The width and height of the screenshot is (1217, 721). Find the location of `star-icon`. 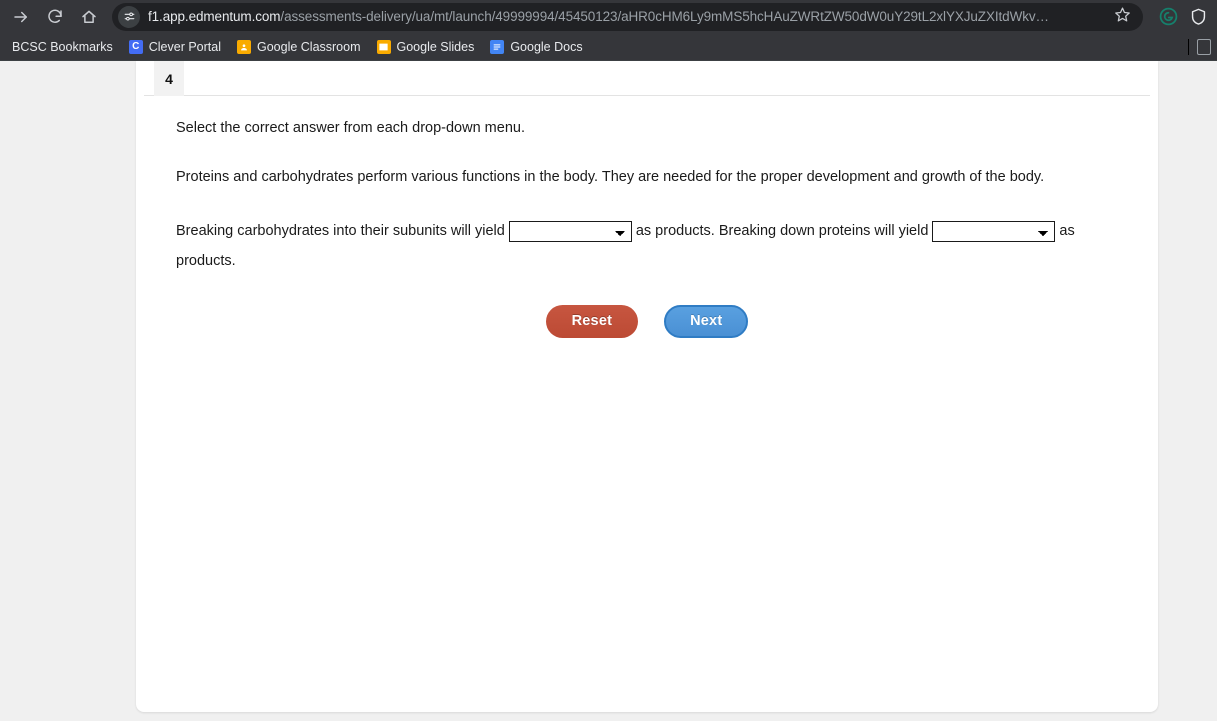

star-icon is located at coordinates (1122, 17).